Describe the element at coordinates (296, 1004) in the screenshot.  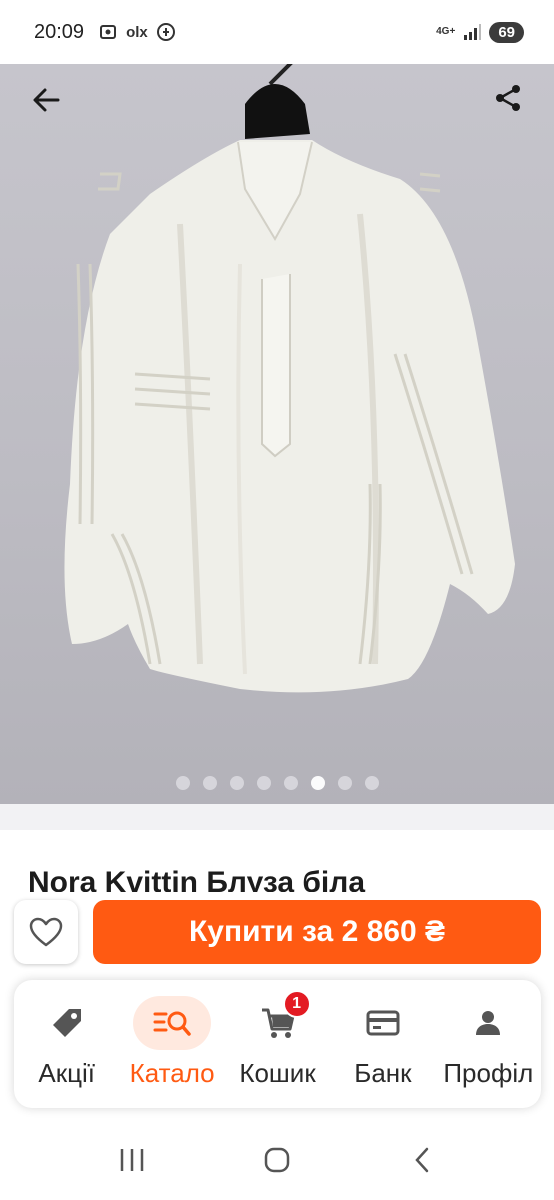
I see `cart-badge: 1` at that location.